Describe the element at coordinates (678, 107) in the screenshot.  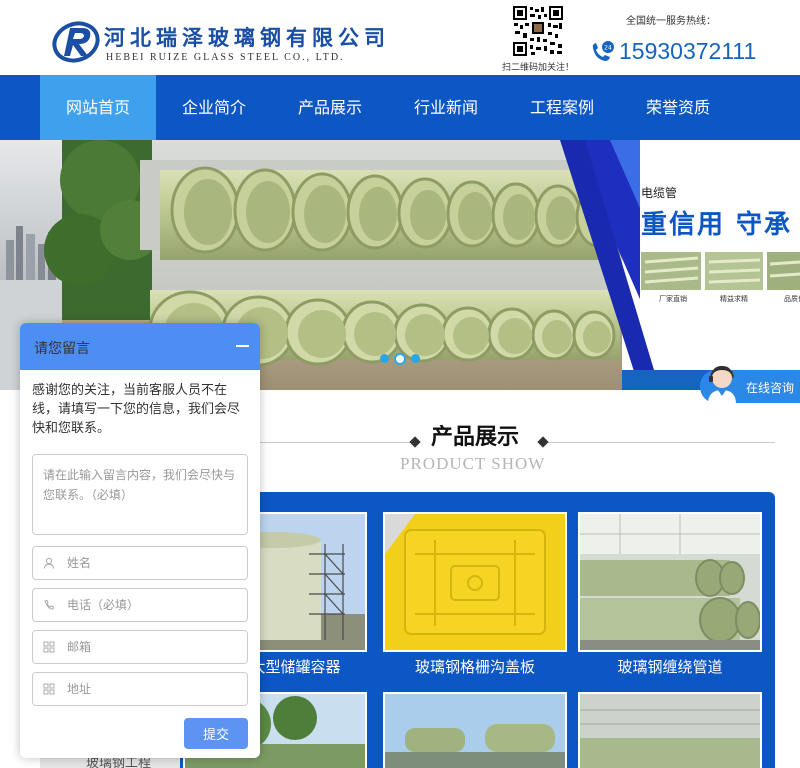
I see `nav-item-honors: 荣誉资质` at that location.